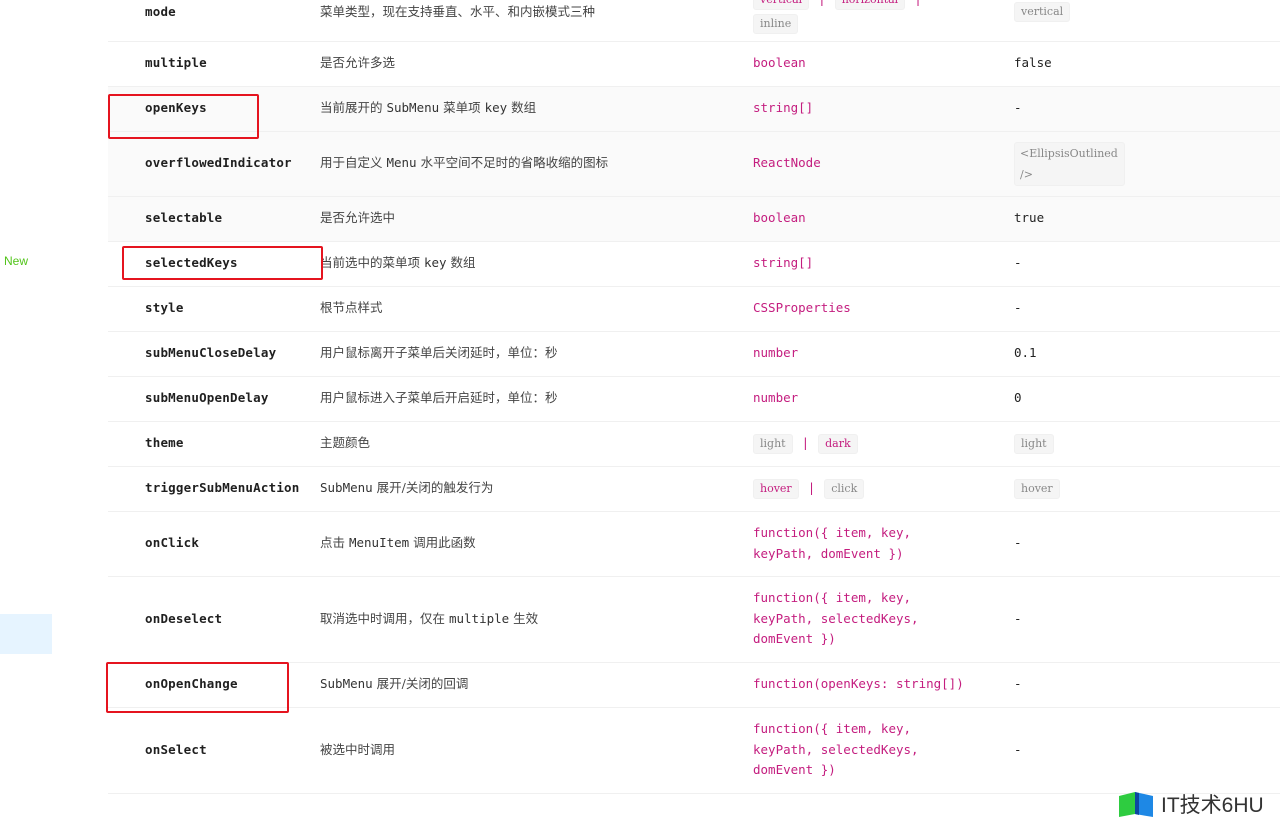 This screenshot has width=1280, height=822. I want to click on prop-name: overflowedIndicator, so click(213, 164).